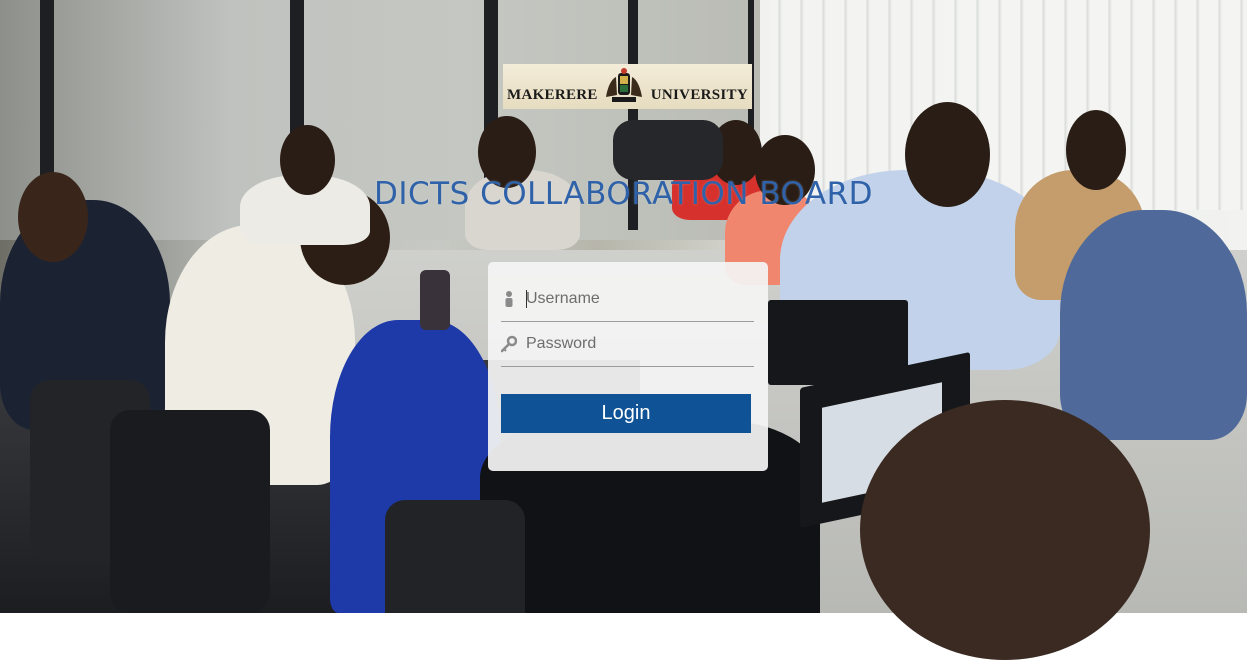 The height and width of the screenshot is (660, 1247). Describe the element at coordinates (699, 95) in the screenshot. I see `logo-right-text: UNIVERSITY` at that location.